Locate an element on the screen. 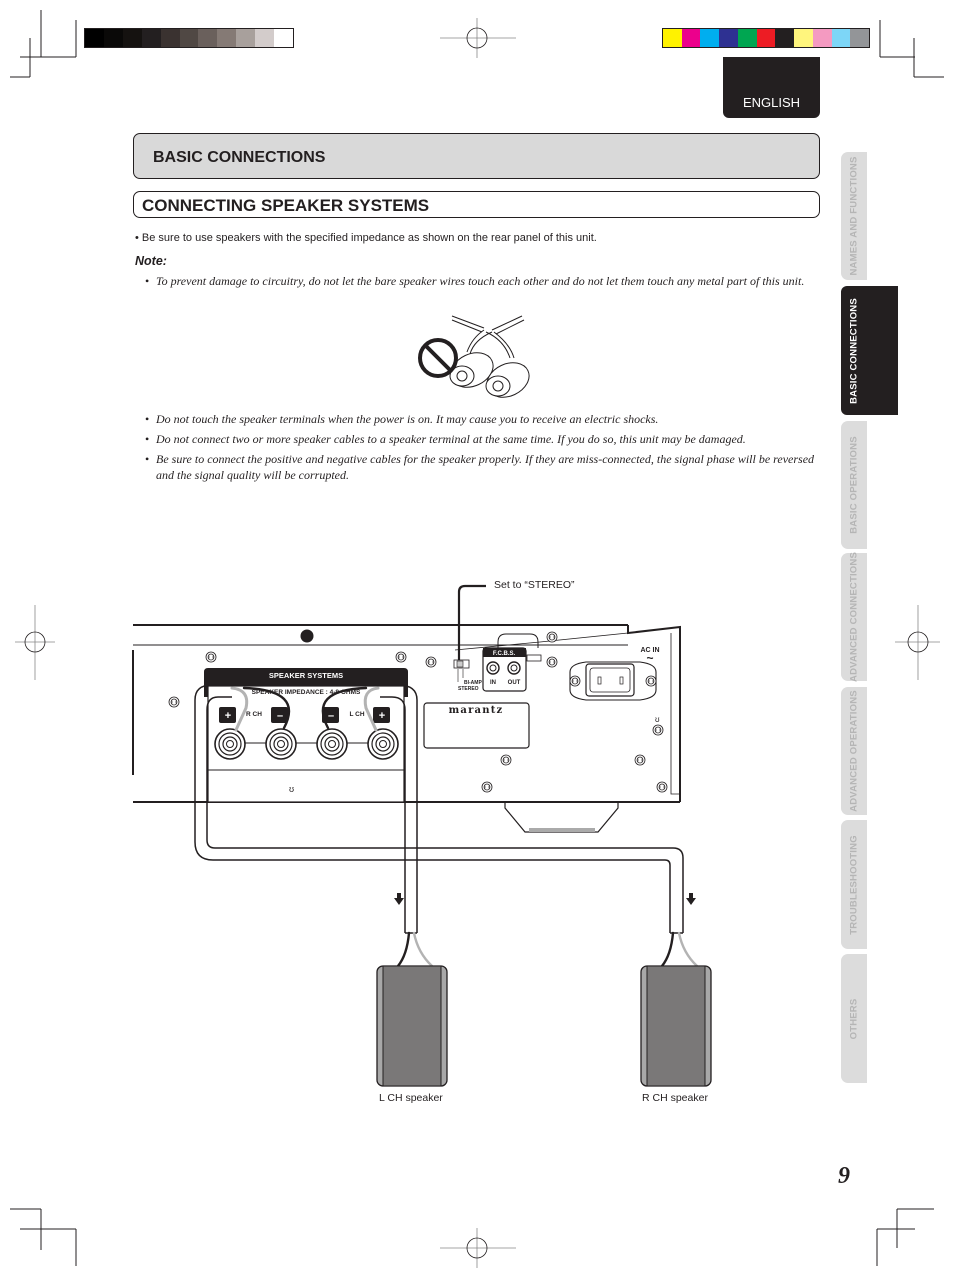  fcbs-label: F.C.B.S. is located at coordinates (504, 654).